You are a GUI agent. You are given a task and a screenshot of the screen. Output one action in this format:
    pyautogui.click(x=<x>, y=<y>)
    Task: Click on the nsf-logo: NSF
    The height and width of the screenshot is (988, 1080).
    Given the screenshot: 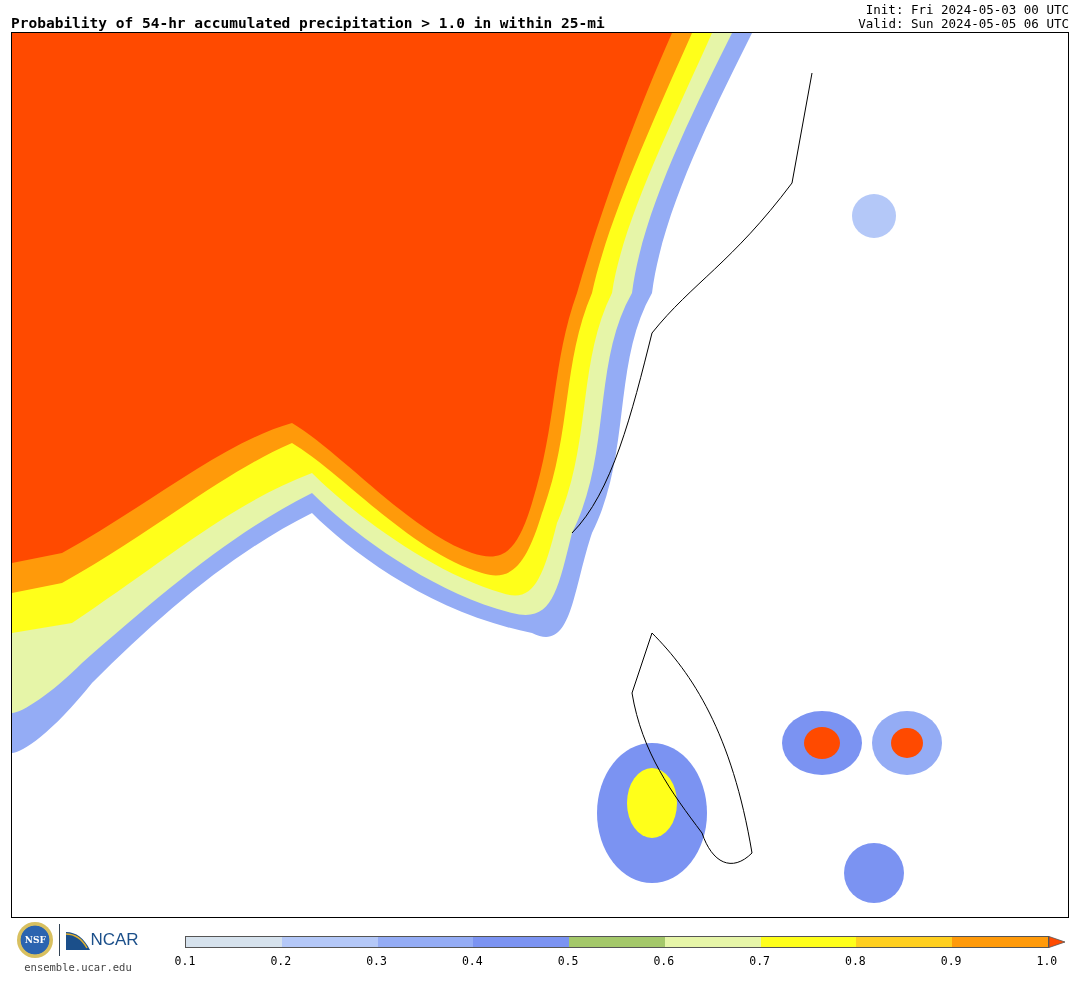 What is the action you would take?
    pyautogui.click(x=35, y=940)
    